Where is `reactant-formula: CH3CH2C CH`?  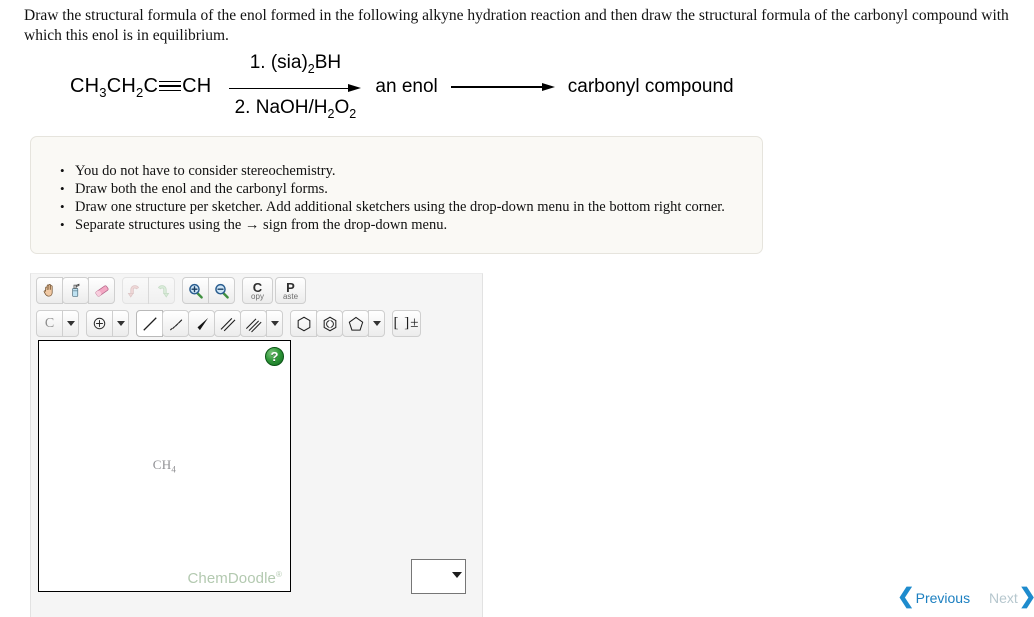
reactant-formula: CH3CH2C CH is located at coordinates (140, 87).